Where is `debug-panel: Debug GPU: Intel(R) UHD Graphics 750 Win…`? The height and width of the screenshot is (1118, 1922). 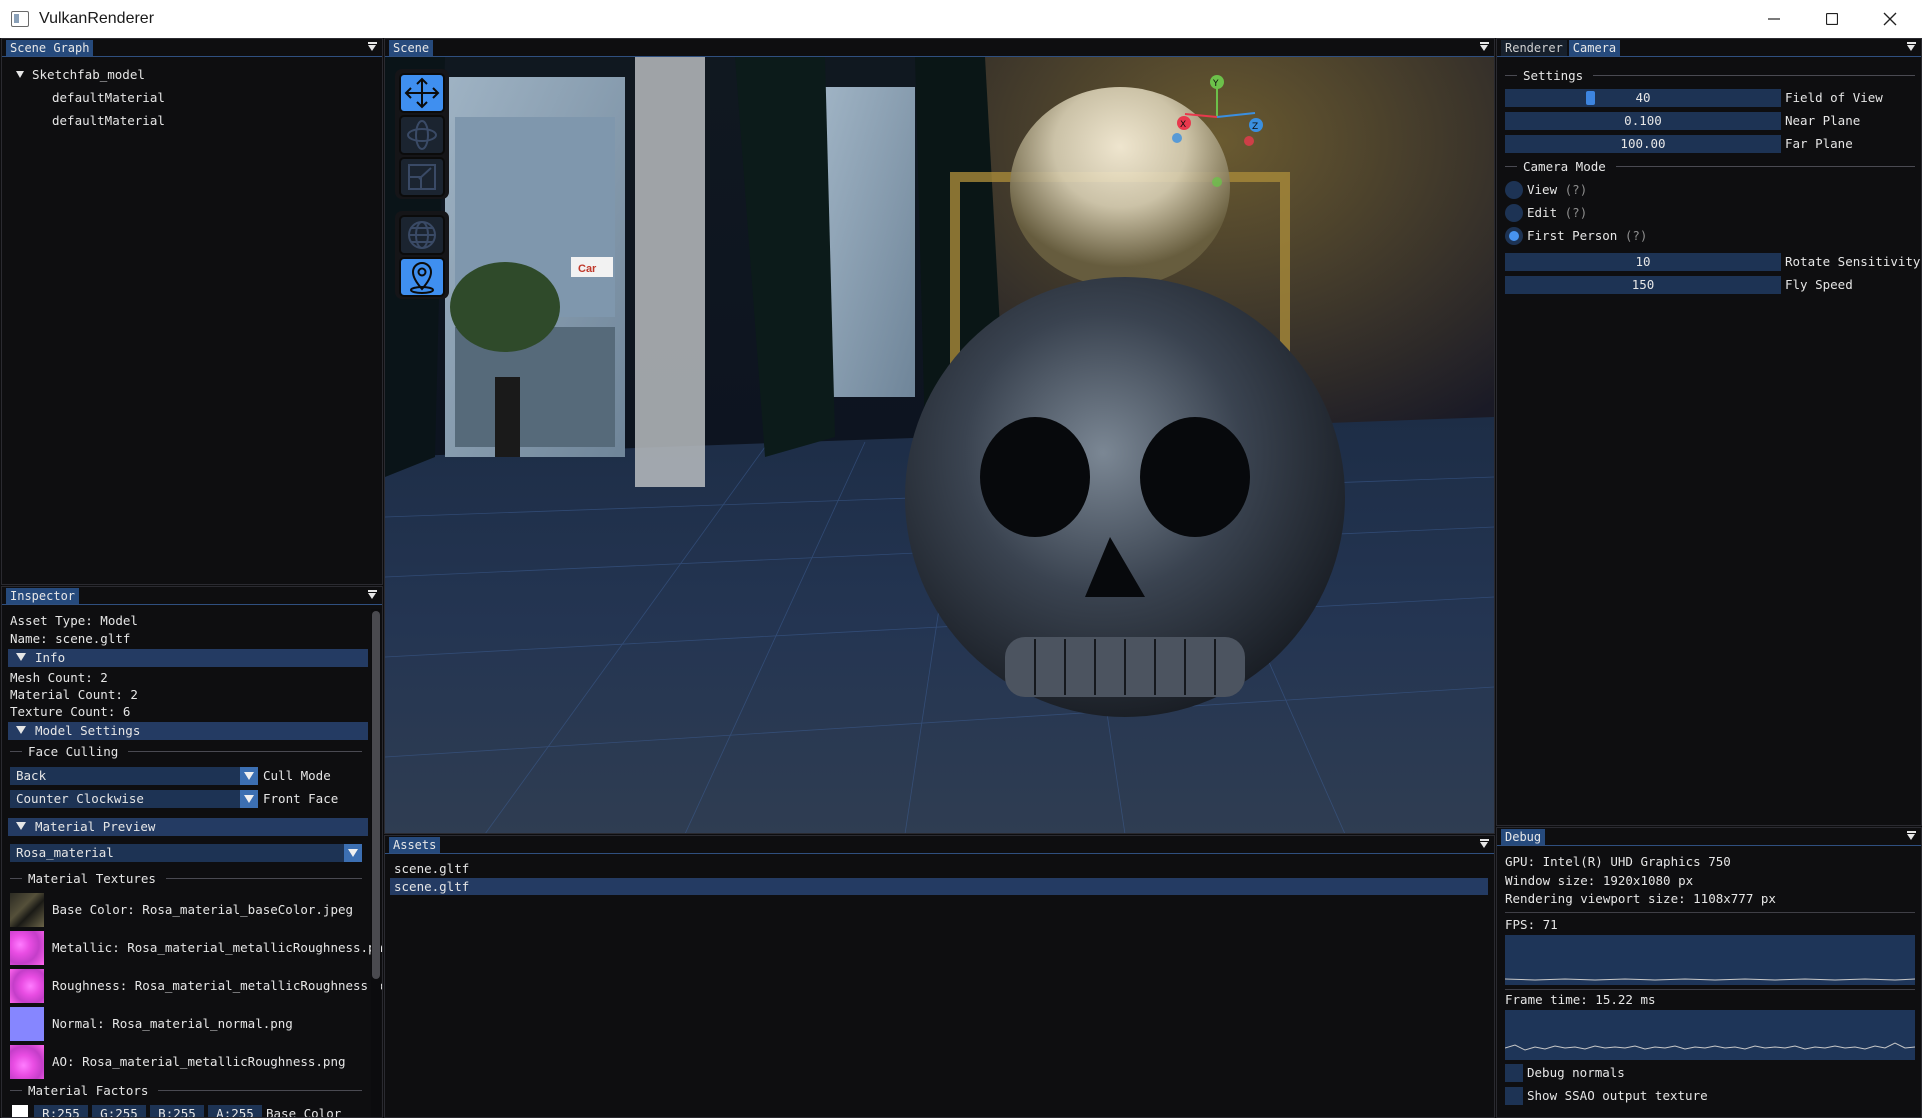 debug-panel: Debug GPU: Intel(R) UHD Graphics 750 Win… is located at coordinates (1709, 972).